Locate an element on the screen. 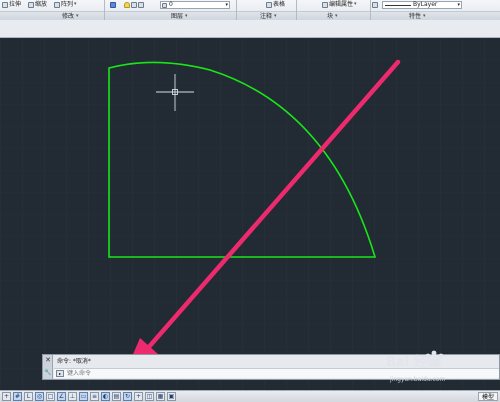 Image resolution: width=500 pixels, height=402 pixels. layout-icon: ▦ is located at coordinates (160, 396).